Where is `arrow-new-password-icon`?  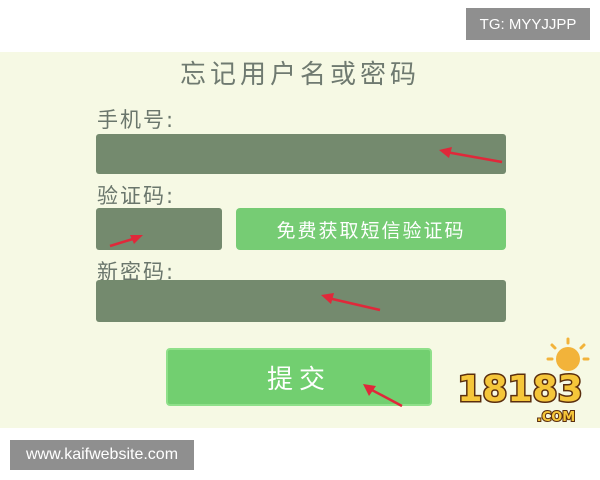
arrow-new-password-icon is located at coordinates (351, 302).